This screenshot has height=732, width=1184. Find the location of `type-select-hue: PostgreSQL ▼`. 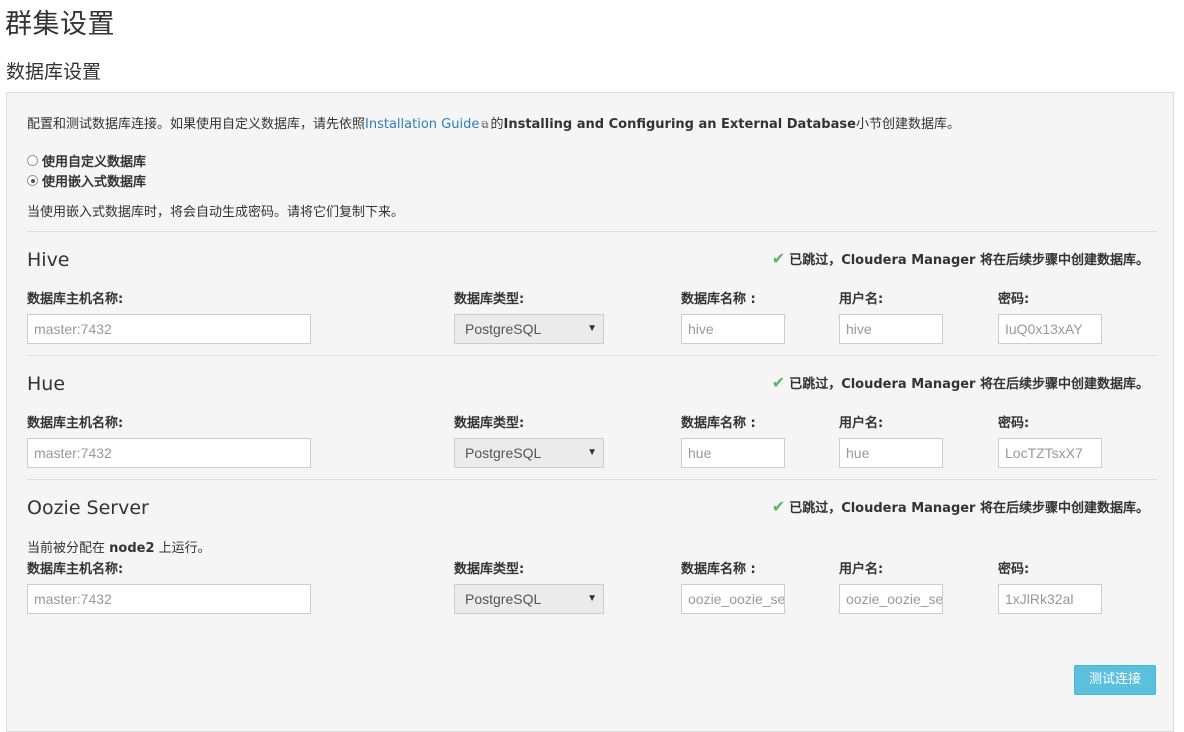

type-select-hue: PostgreSQL ▼ is located at coordinates (529, 453).